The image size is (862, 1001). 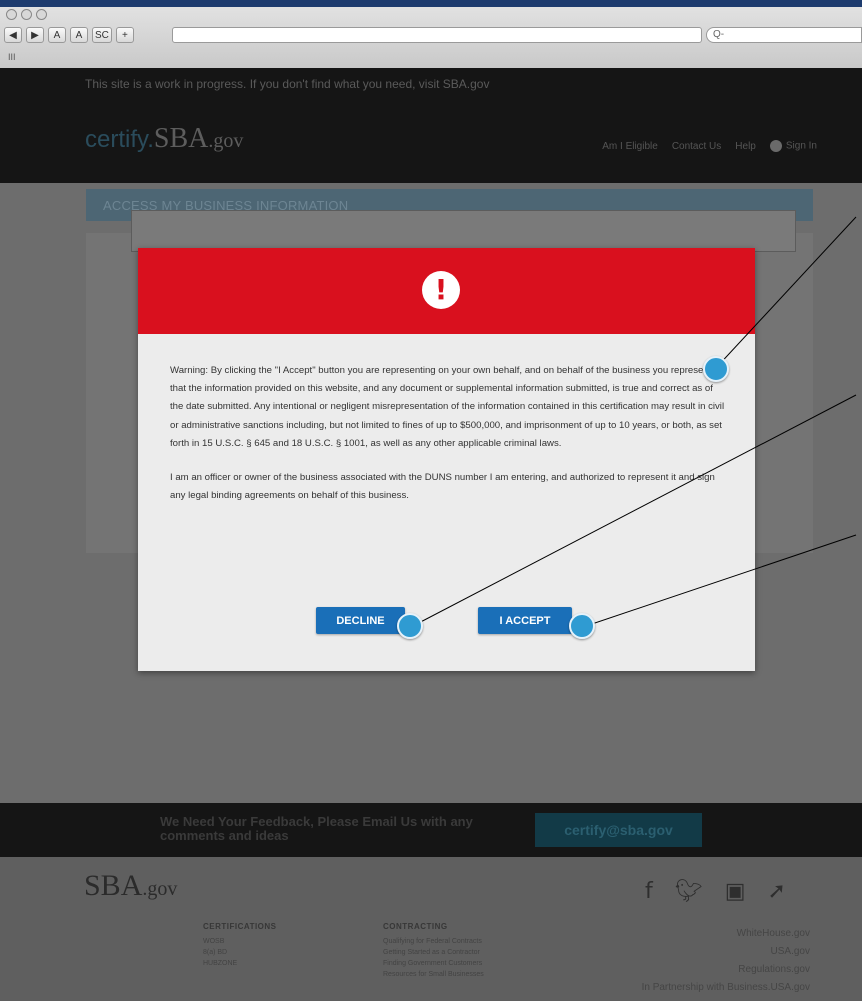 I want to click on contracting-heading: CONTRACTING, so click(x=415, y=926).